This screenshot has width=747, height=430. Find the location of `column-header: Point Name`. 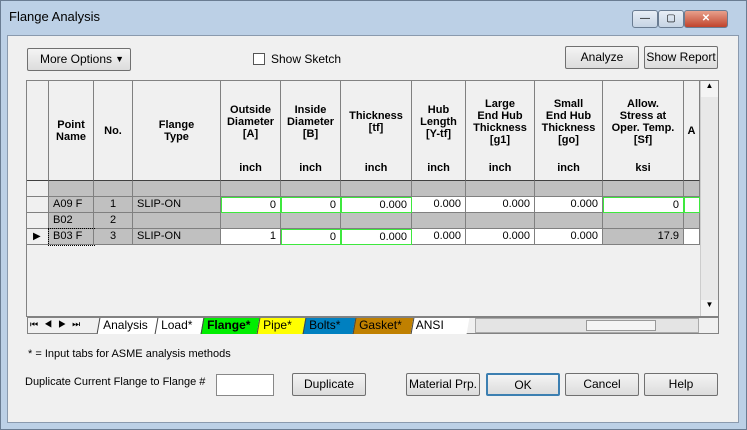

column-header: Point Name is located at coordinates (71, 131).